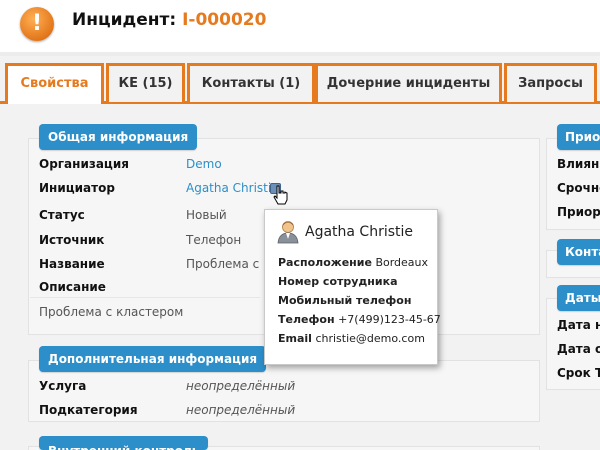 This screenshot has height=450, width=600. I want to click on popup-employee-number-row: Номер сотрудника, so click(338, 281).